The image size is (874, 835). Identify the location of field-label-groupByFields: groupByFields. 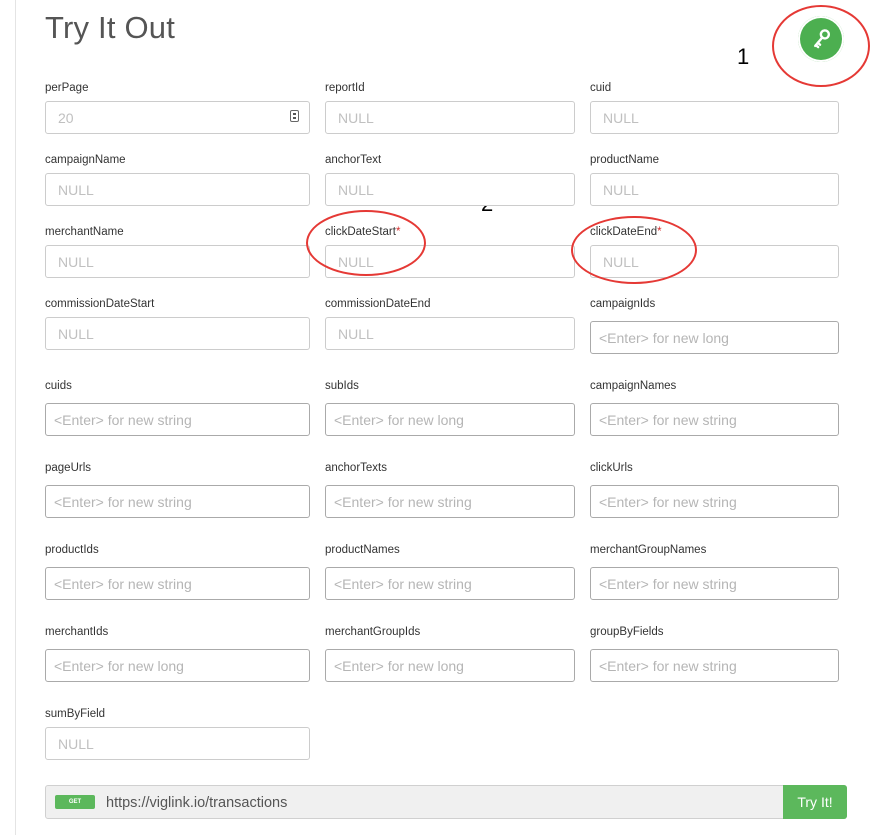
(627, 632).